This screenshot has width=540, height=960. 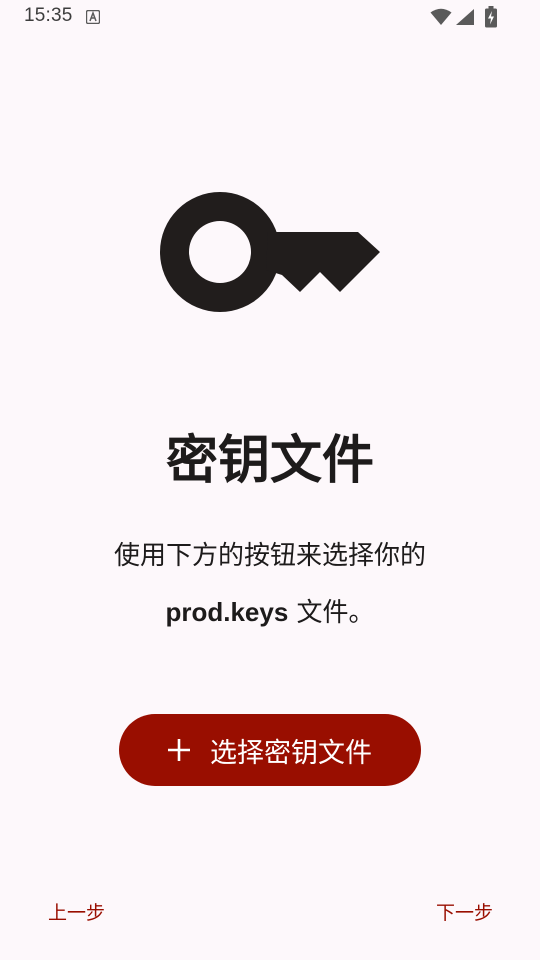 I want to click on filename-prod-keys: prod.keys, so click(x=227, y=612).